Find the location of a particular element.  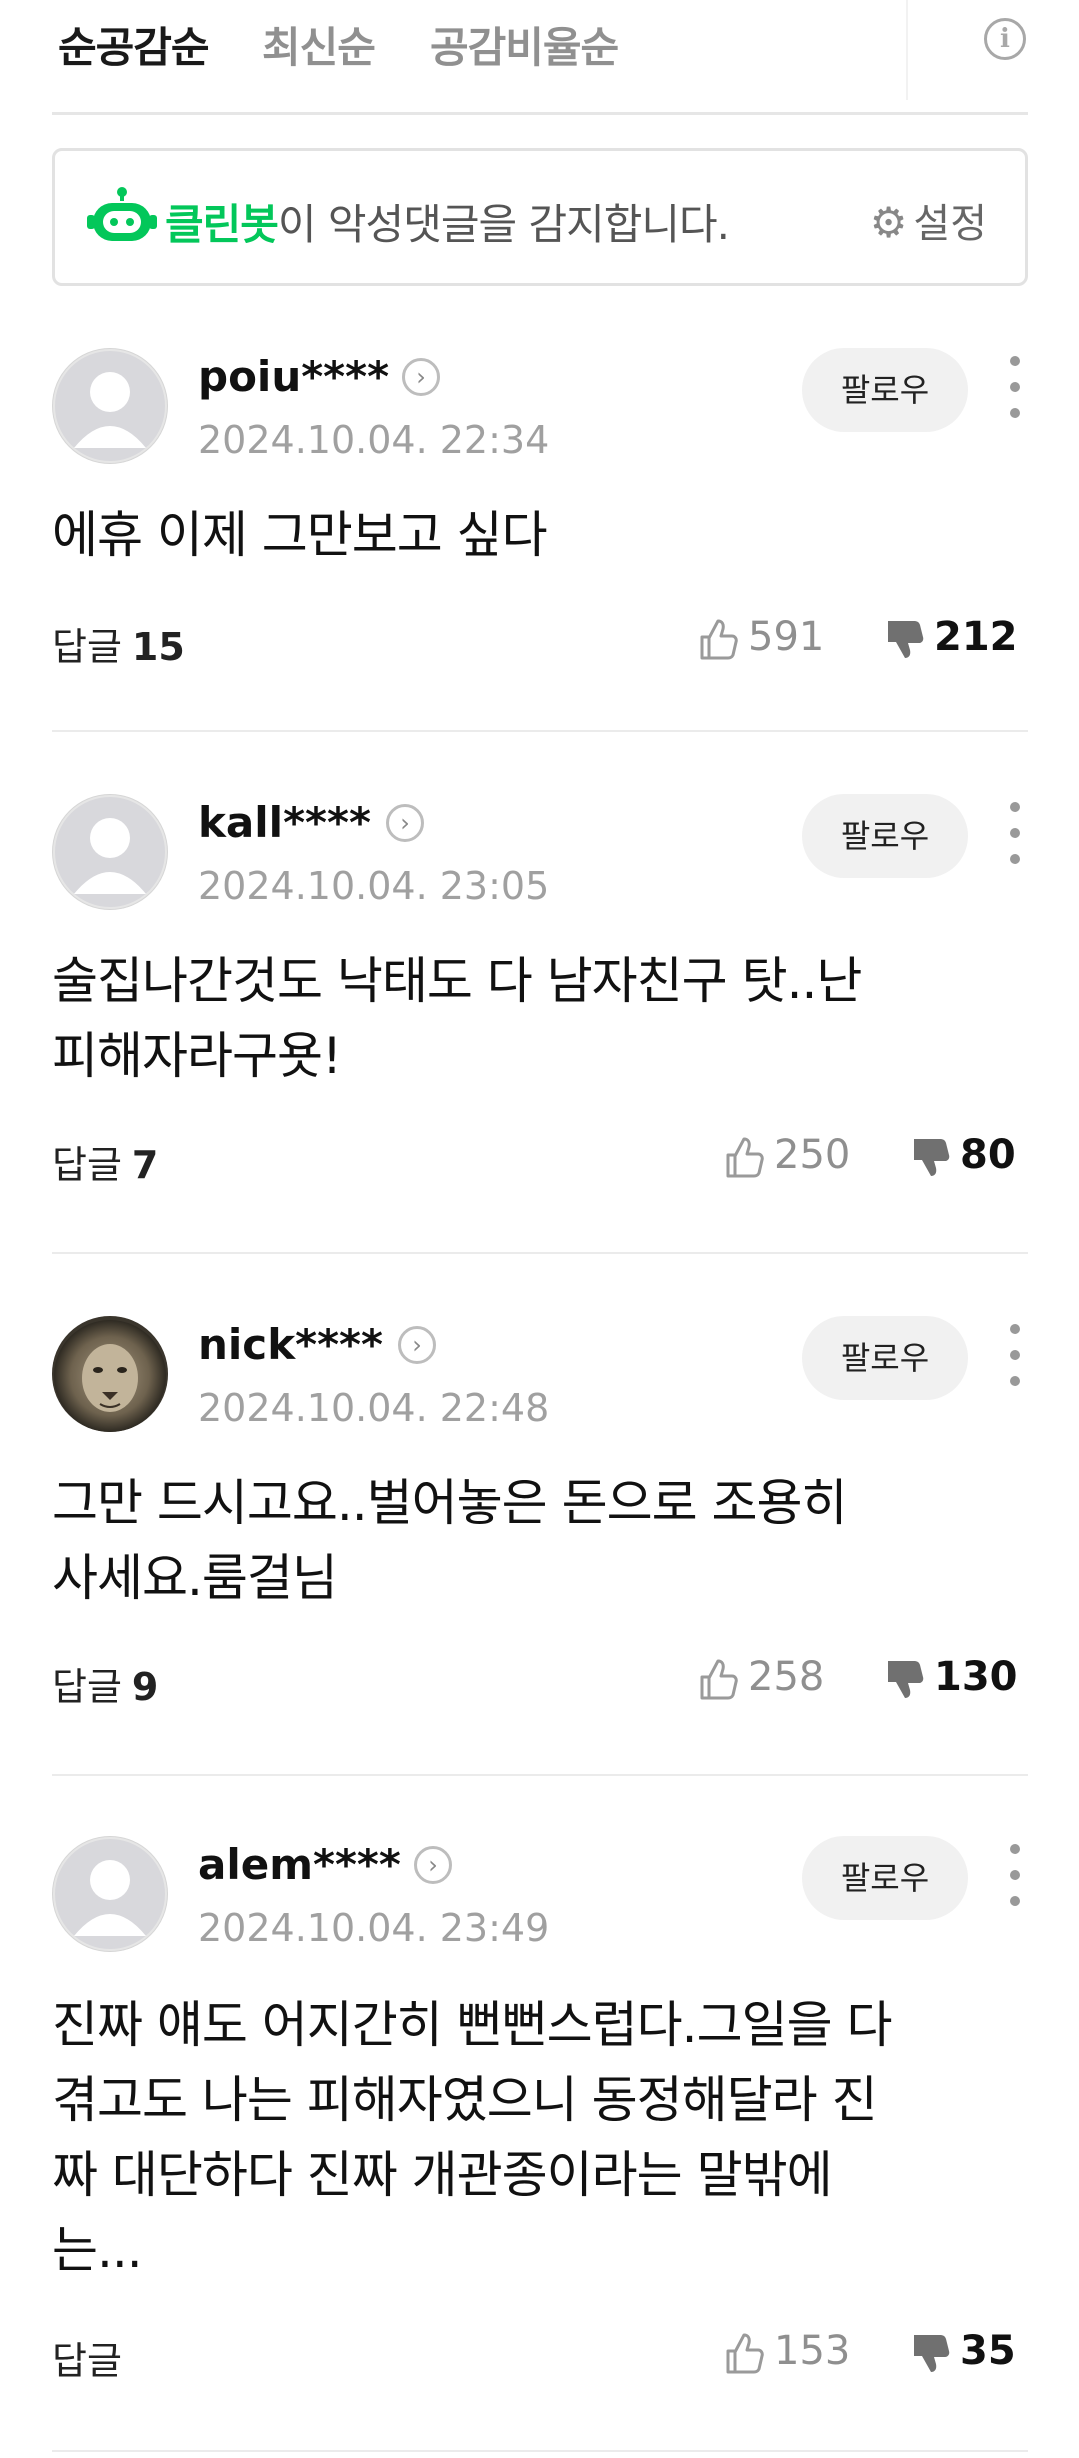

comment-text-line: 짜 대단하다 진짜 개관종이라는 말밖에 is located at coordinates (442, 2175).